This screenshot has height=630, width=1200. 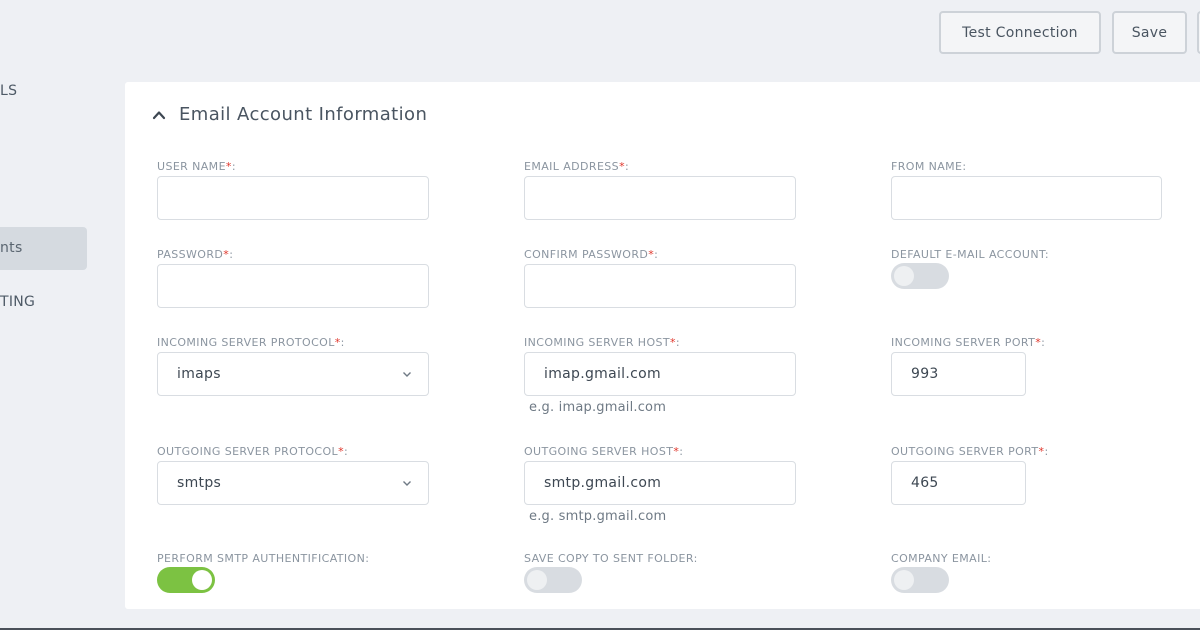 I want to click on save-button: Save, so click(x=1149, y=32).